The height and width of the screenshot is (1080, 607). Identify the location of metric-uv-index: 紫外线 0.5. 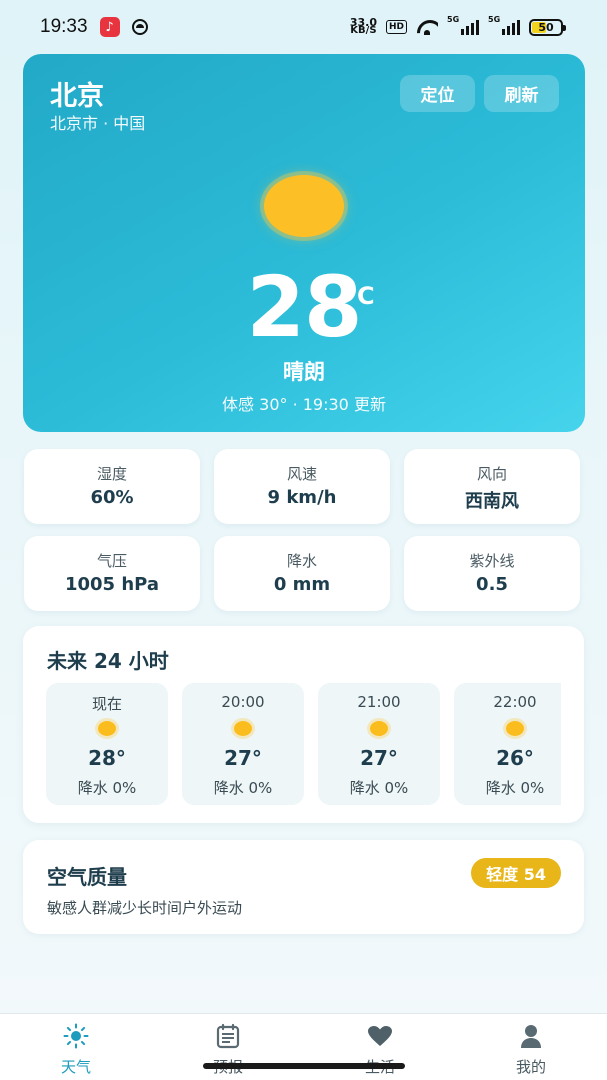
(492, 573).